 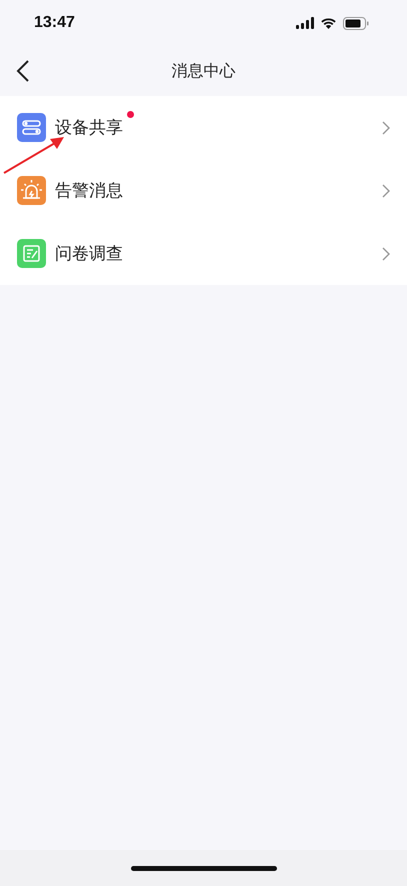 What do you see at coordinates (203, 253) in the screenshot?
I see `list-item: 问卷调查` at bounding box center [203, 253].